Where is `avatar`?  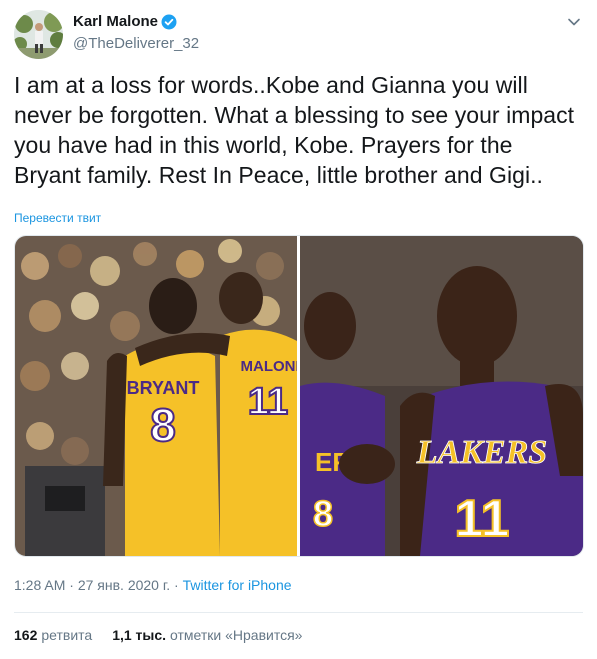
avatar is located at coordinates (38, 34).